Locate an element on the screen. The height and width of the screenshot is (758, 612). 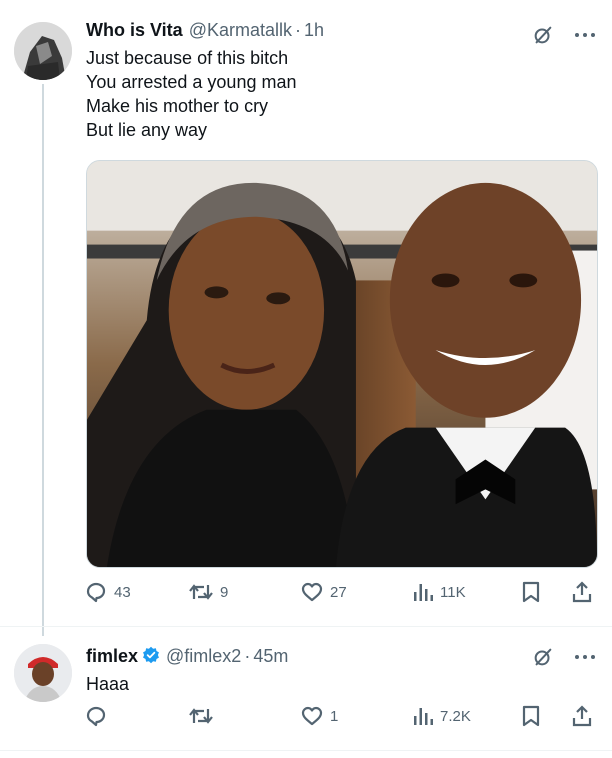
tweet-text-line: Haaa is located at coordinates (108, 684).